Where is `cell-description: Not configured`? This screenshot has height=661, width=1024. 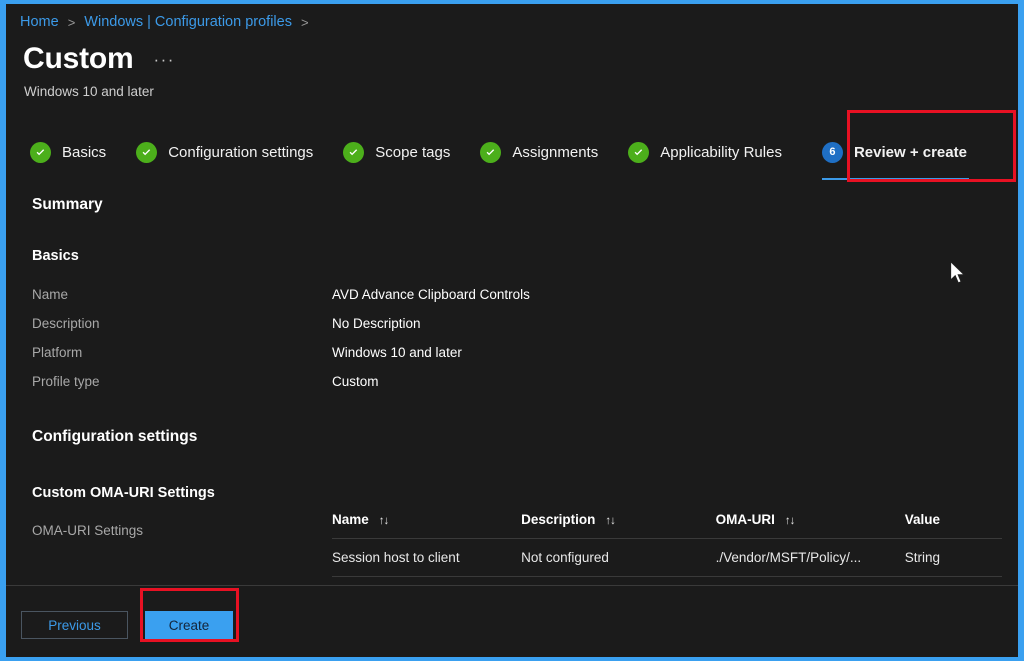 cell-description: Not configured is located at coordinates (565, 557).